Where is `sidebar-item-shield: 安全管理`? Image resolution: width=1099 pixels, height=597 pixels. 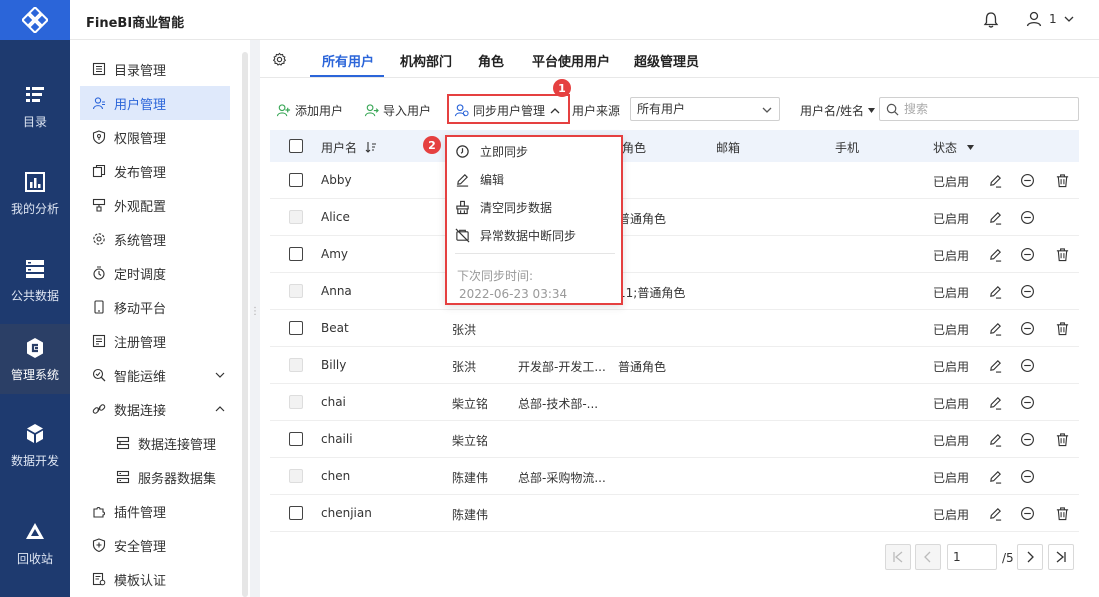 sidebar-item-shield: 安全管理 is located at coordinates (155, 545).